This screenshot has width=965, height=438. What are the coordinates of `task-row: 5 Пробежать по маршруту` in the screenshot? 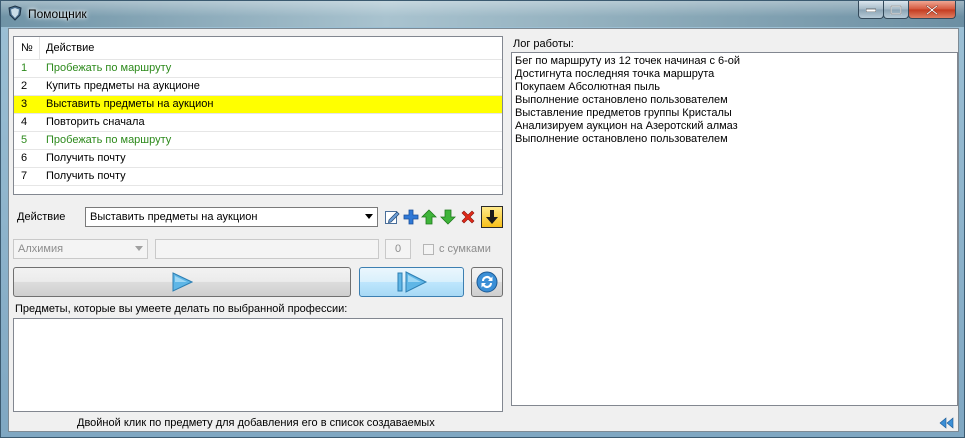 It's located at (258, 141).